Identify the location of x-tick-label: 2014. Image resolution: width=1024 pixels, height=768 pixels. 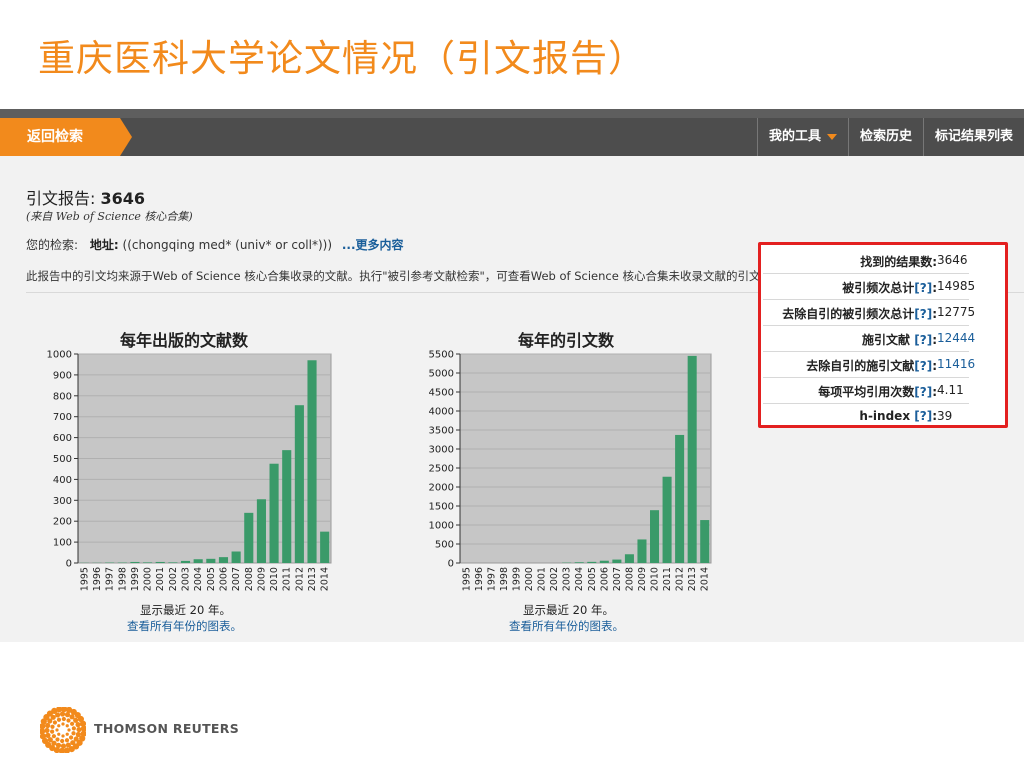
(705, 579).